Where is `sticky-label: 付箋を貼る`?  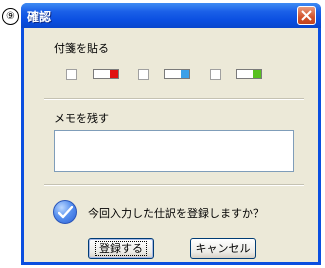
sticky-label: 付箋を貼る is located at coordinates (81, 48).